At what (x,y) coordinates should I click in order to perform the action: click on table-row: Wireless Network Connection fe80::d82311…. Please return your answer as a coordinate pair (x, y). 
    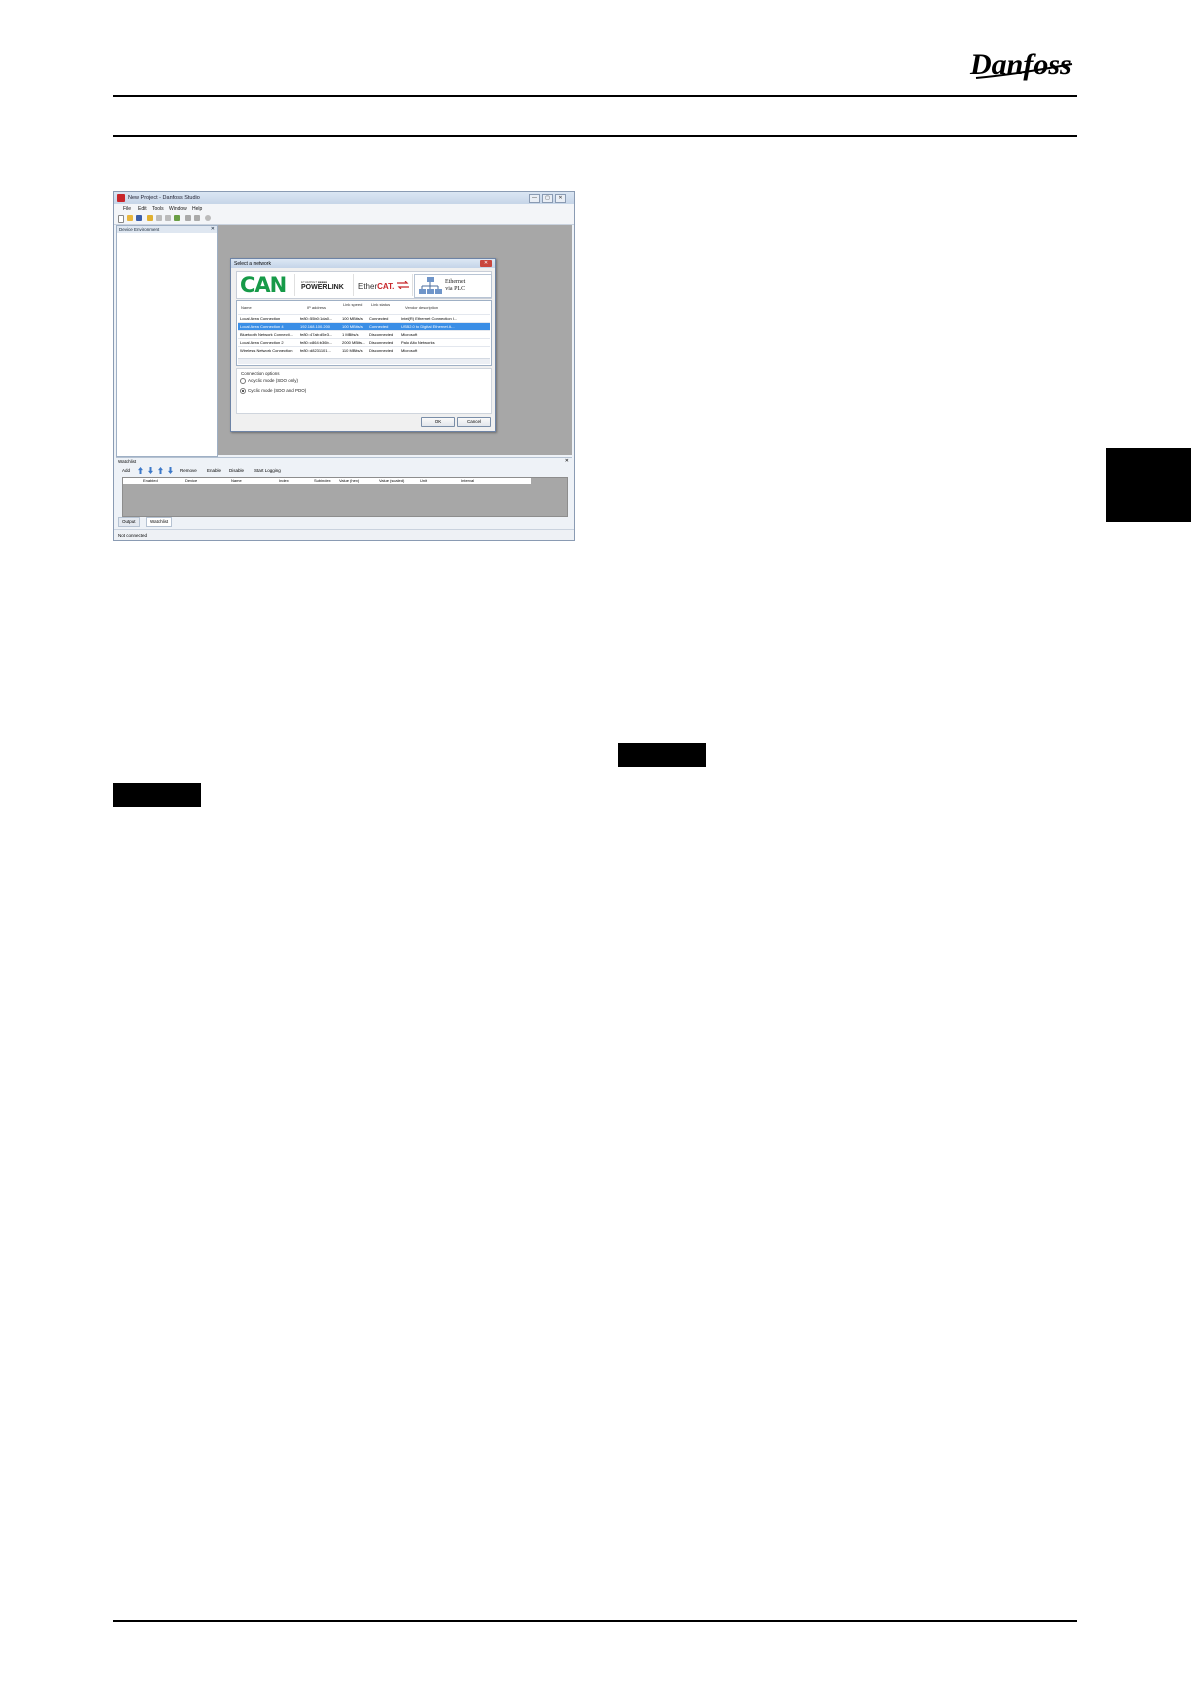
    Looking at the image, I should click on (364, 350).